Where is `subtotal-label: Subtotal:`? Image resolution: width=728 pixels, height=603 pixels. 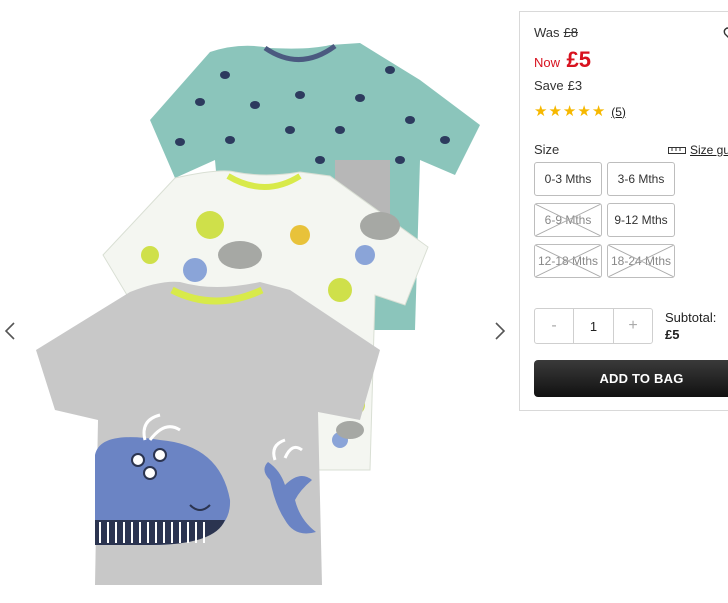
subtotal-label: Subtotal: is located at coordinates (691, 317).